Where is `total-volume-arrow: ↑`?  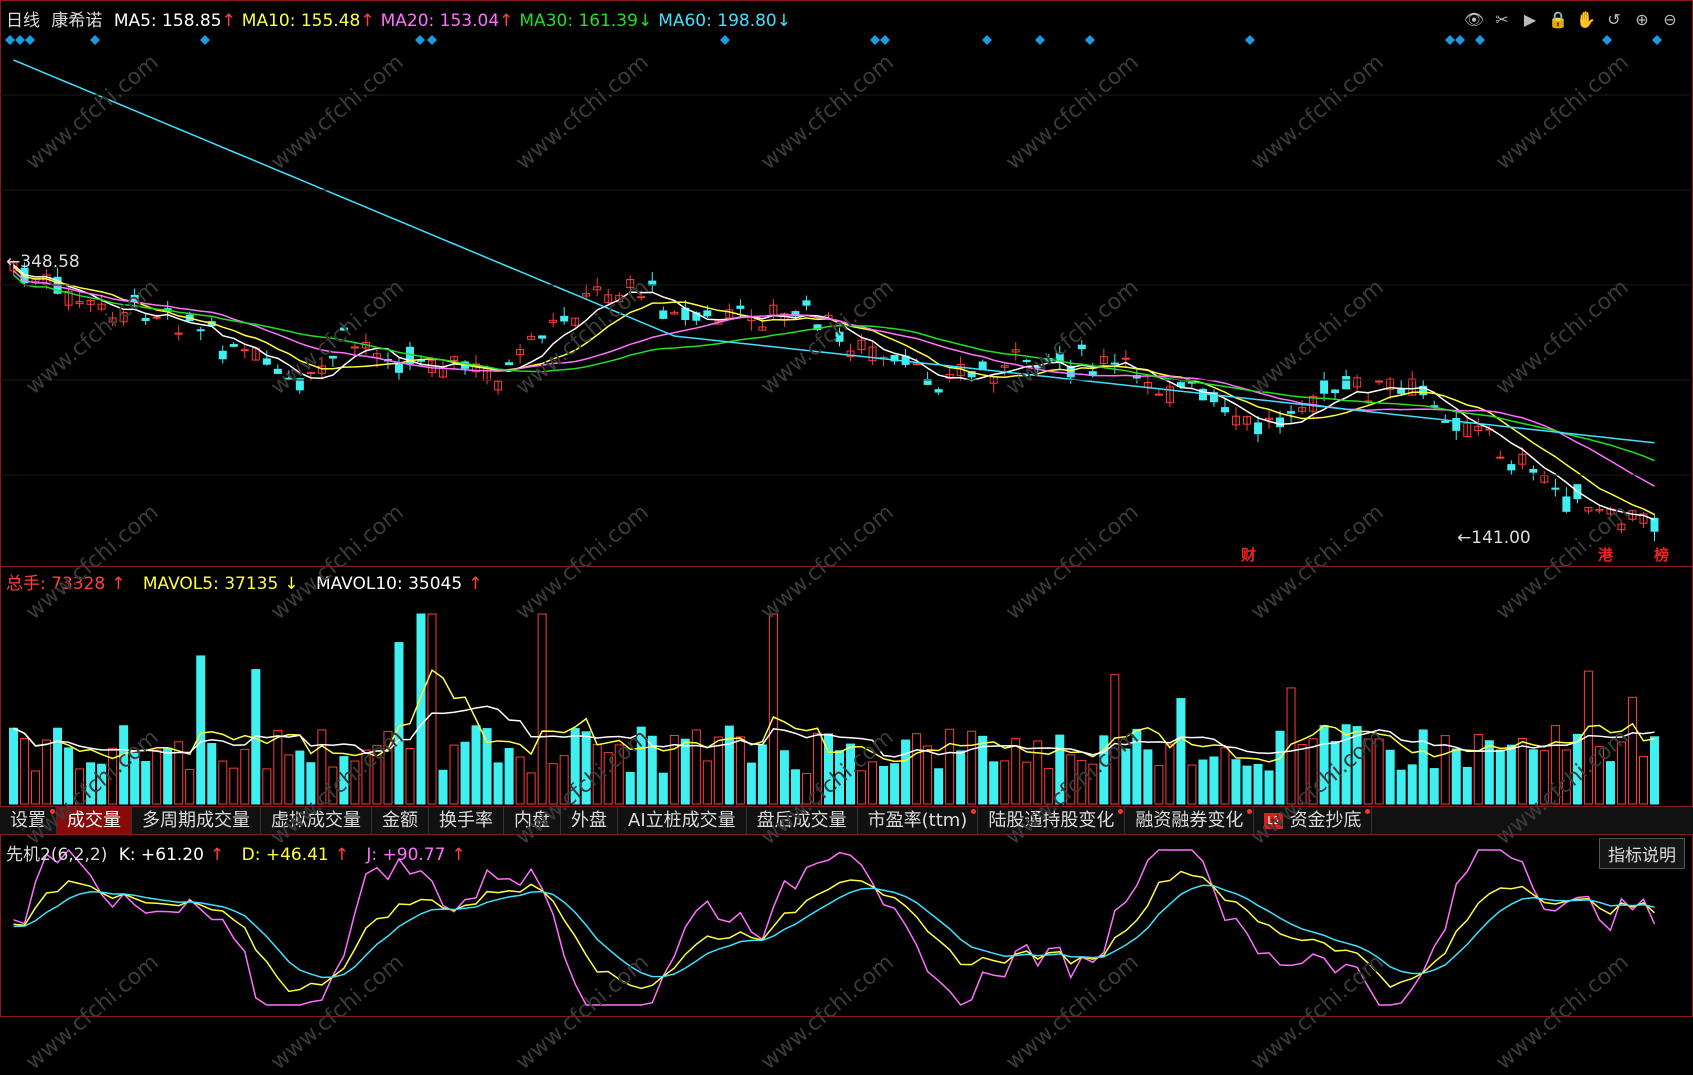 total-volume-arrow: ↑ is located at coordinates (118, 584).